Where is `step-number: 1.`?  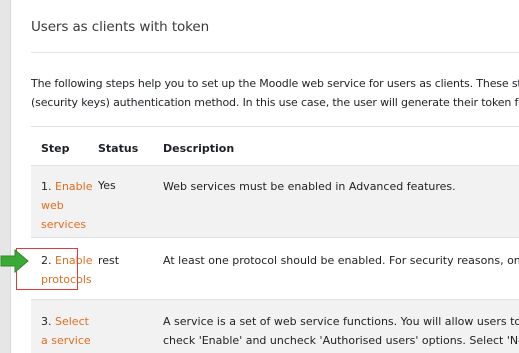 step-number: 1. is located at coordinates (46, 186).